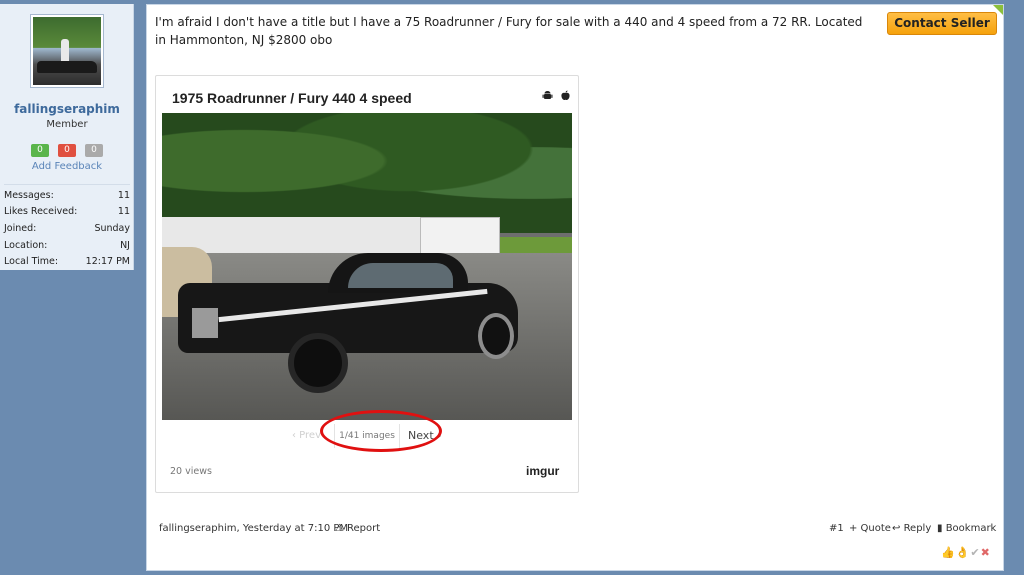 This screenshot has width=1024, height=575. I want to click on view-count: 20 views, so click(191, 471).